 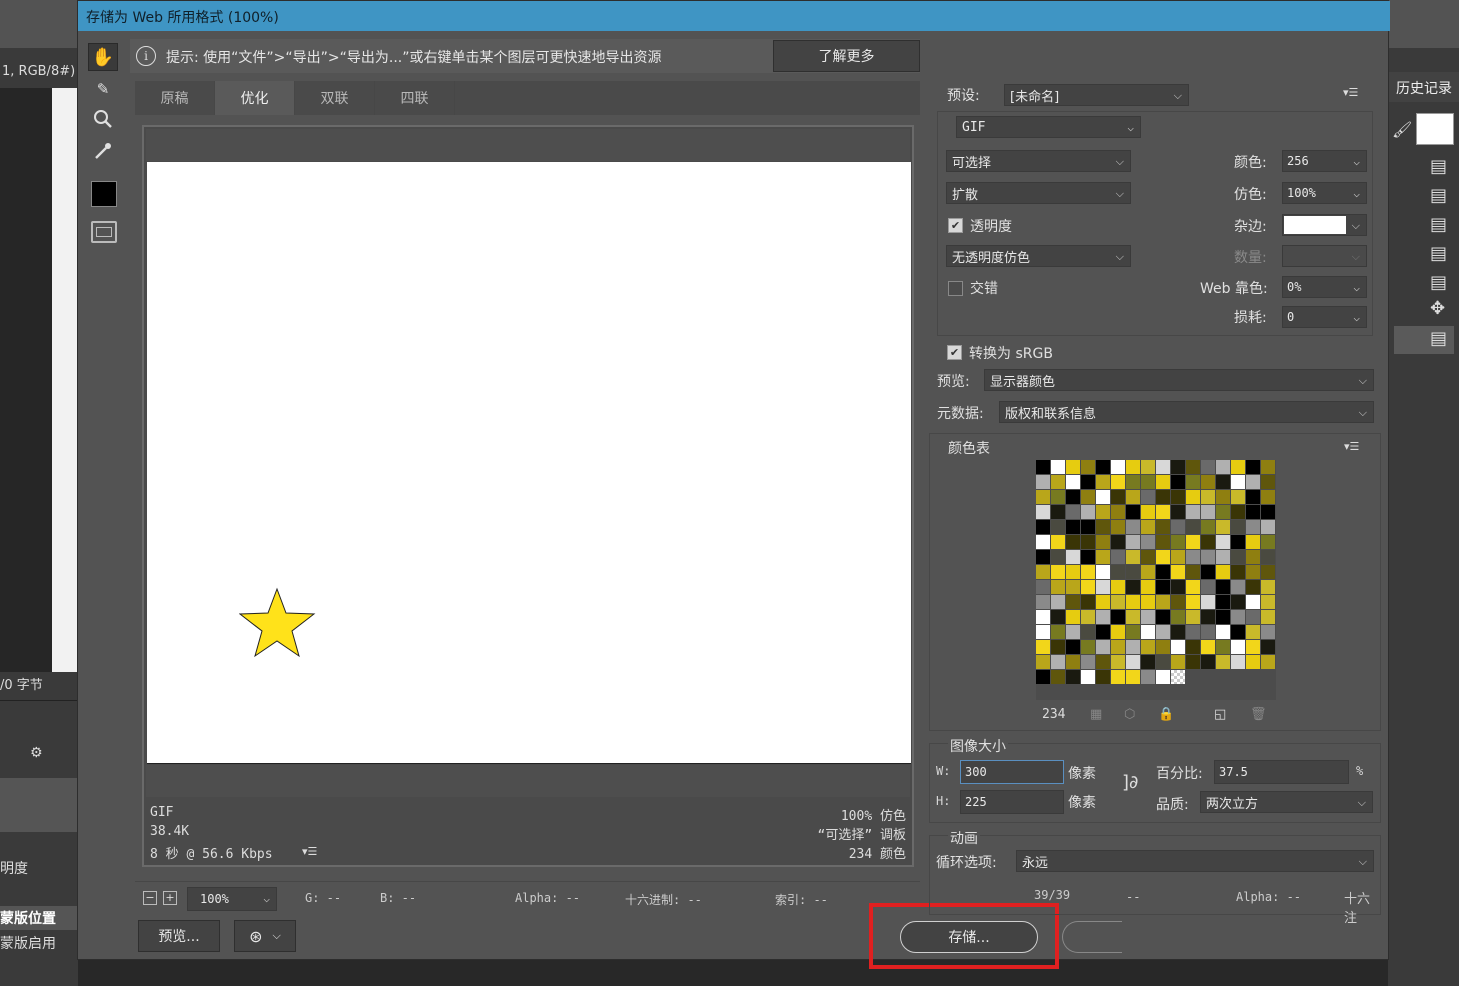 What do you see at coordinates (103, 89) in the screenshot?
I see `slice-select-tool-icon: ✎` at bounding box center [103, 89].